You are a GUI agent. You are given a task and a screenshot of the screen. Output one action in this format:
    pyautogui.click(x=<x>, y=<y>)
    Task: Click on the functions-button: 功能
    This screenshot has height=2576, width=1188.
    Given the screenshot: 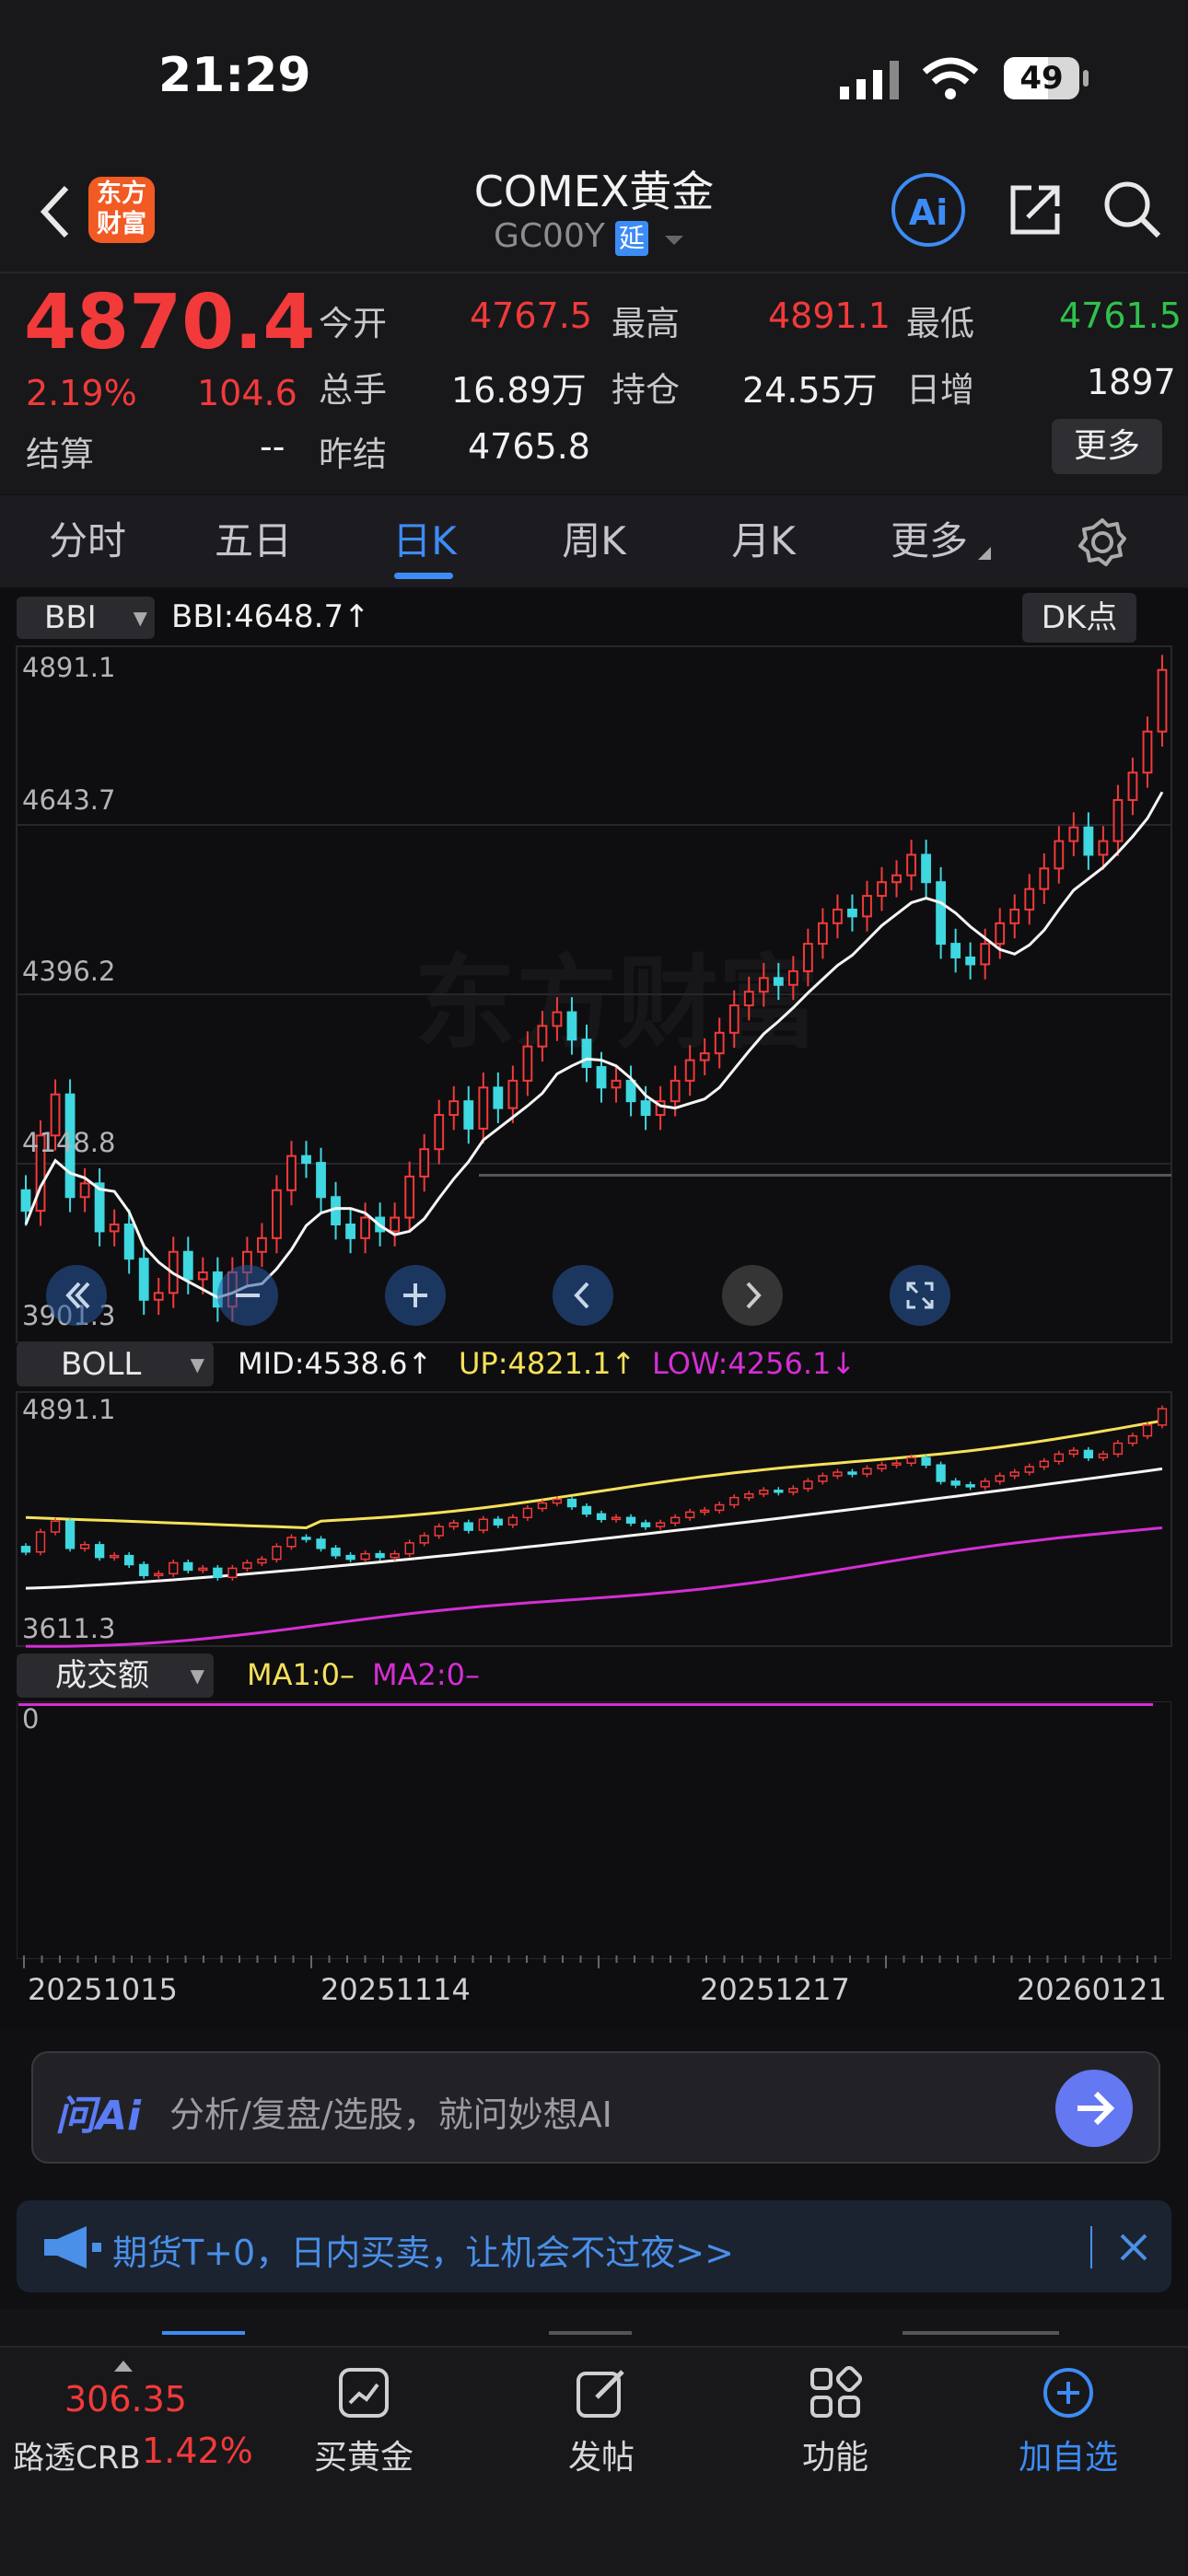 What is the action you would take?
    pyautogui.click(x=835, y=2422)
    